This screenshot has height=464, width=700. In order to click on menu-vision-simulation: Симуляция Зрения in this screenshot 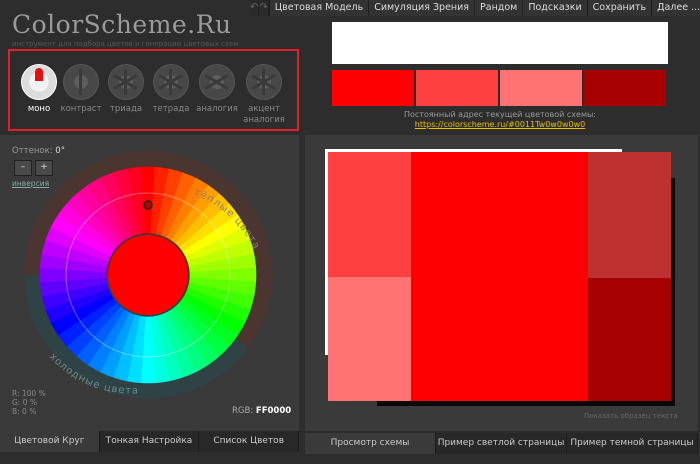, I will do `click(421, 8)`.